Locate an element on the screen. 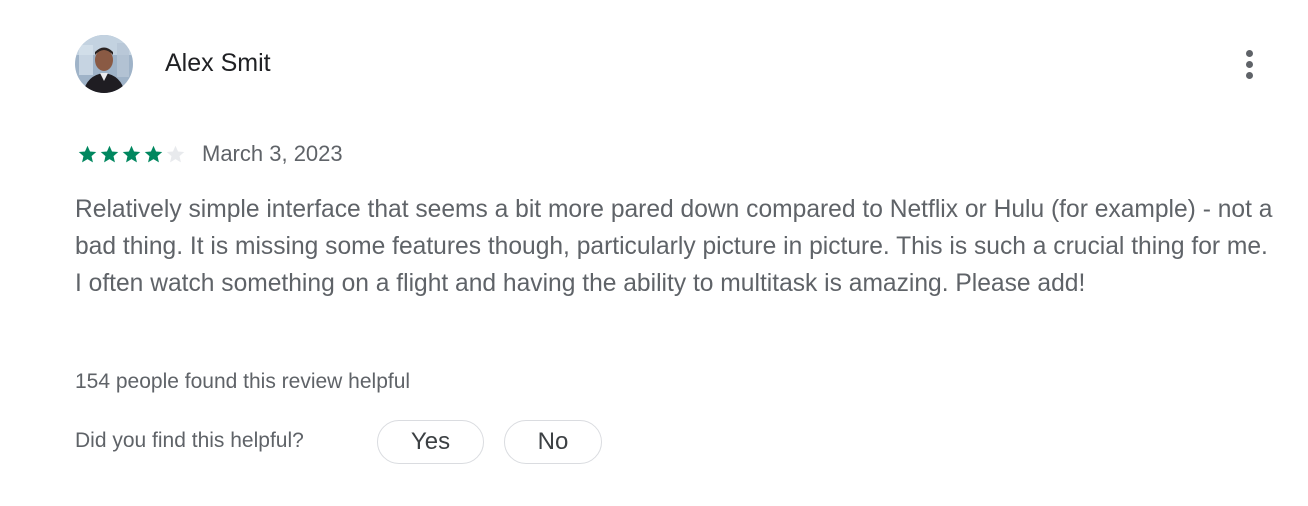 This screenshot has width=1308, height=506. star-empty-icon is located at coordinates (175, 153).